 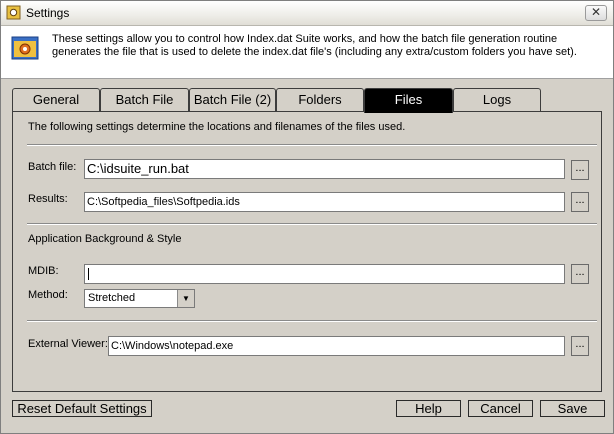 I want to click on tab-batch-file-2: Batch File (2), so click(x=232, y=100).